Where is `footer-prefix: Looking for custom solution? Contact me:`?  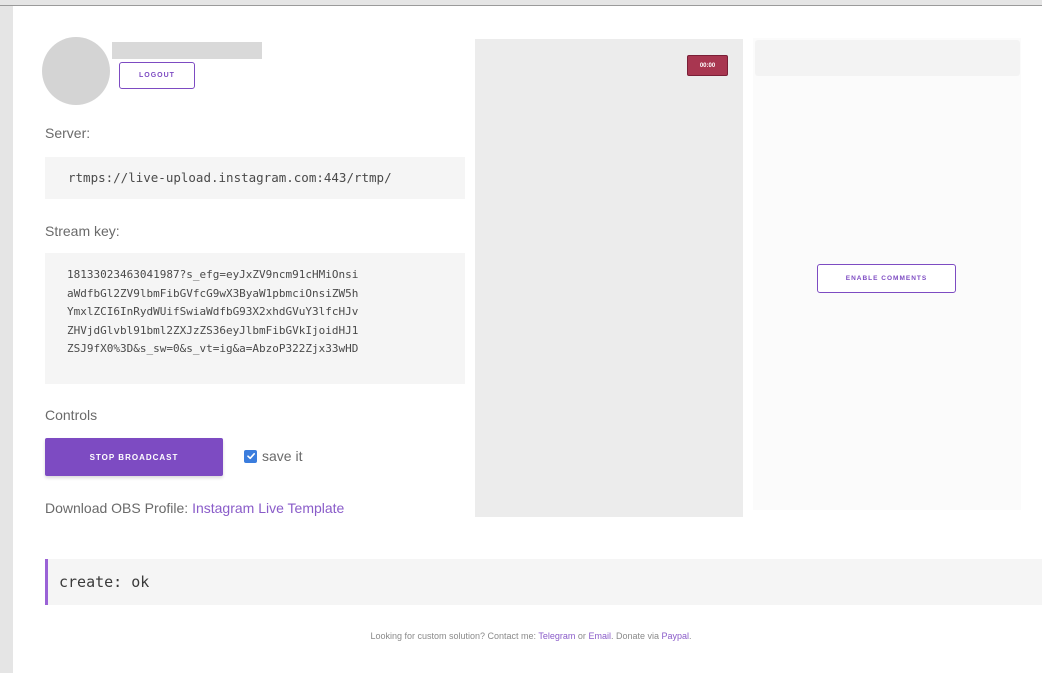 footer-prefix: Looking for custom solution? Contact me: is located at coordinates (454, 636).